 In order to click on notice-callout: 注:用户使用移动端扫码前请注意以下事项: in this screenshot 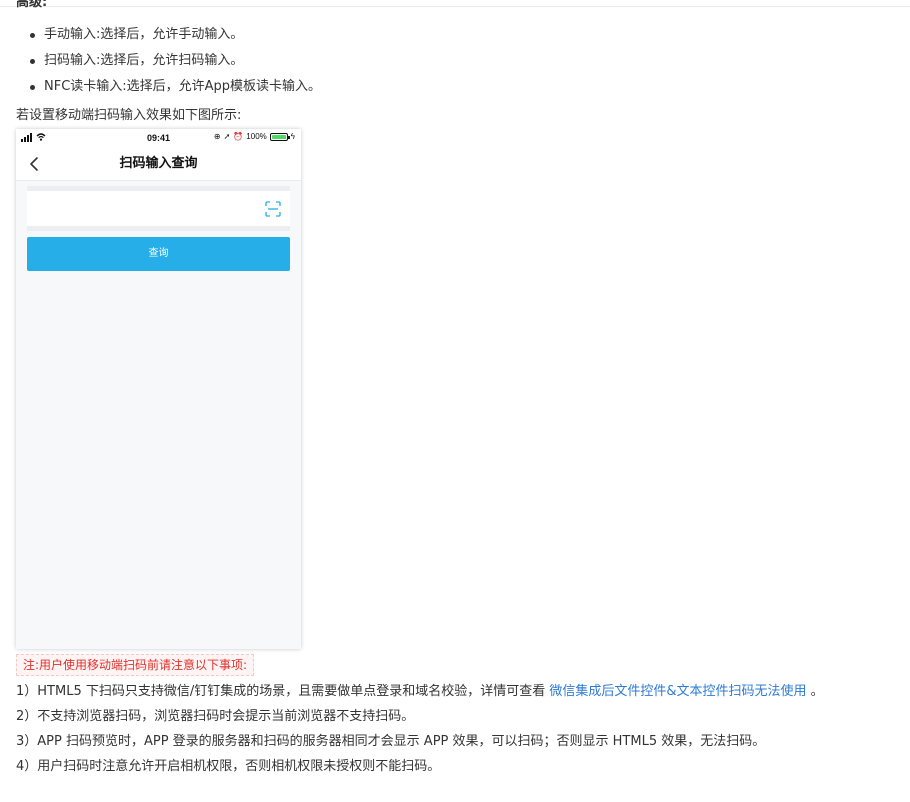, I will do `click(135, 665)`.